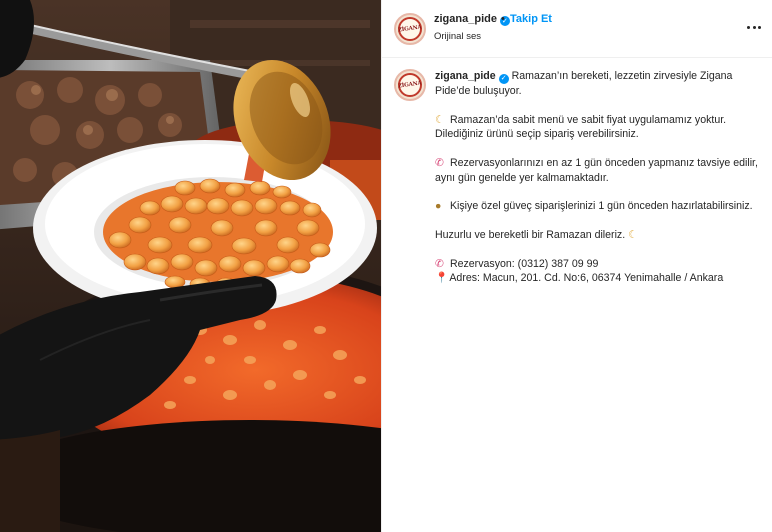 The width and height of the screenshot is (772, 532). I want to click on audio-label: Orijinal ses, so click(457, 36).